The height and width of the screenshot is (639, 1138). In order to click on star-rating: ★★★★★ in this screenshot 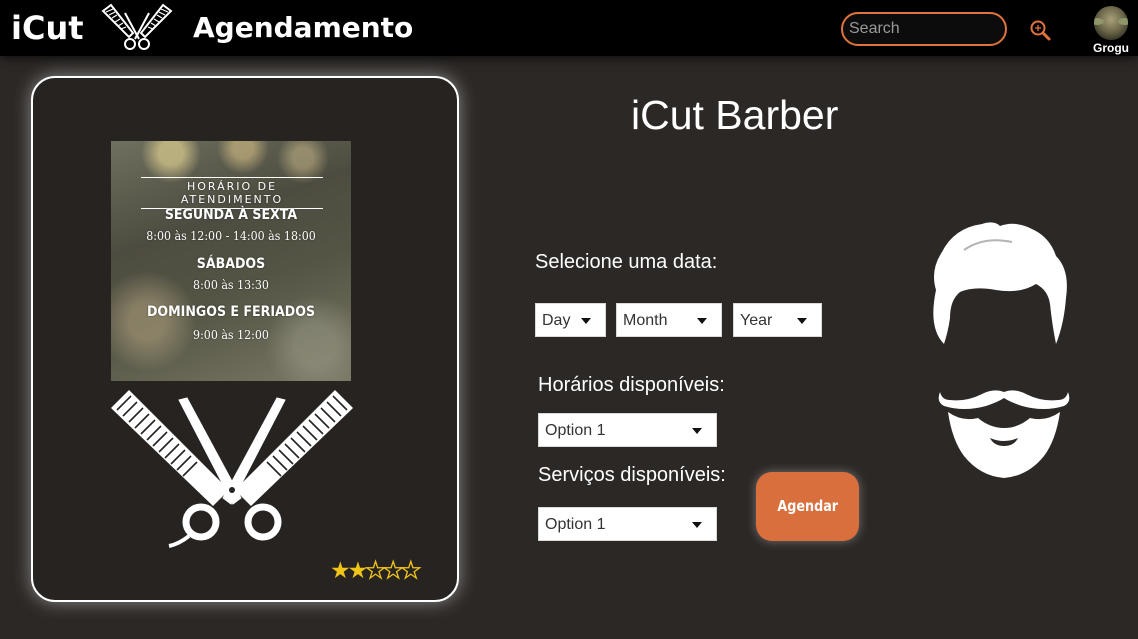, I will do `click(376, 570)`.